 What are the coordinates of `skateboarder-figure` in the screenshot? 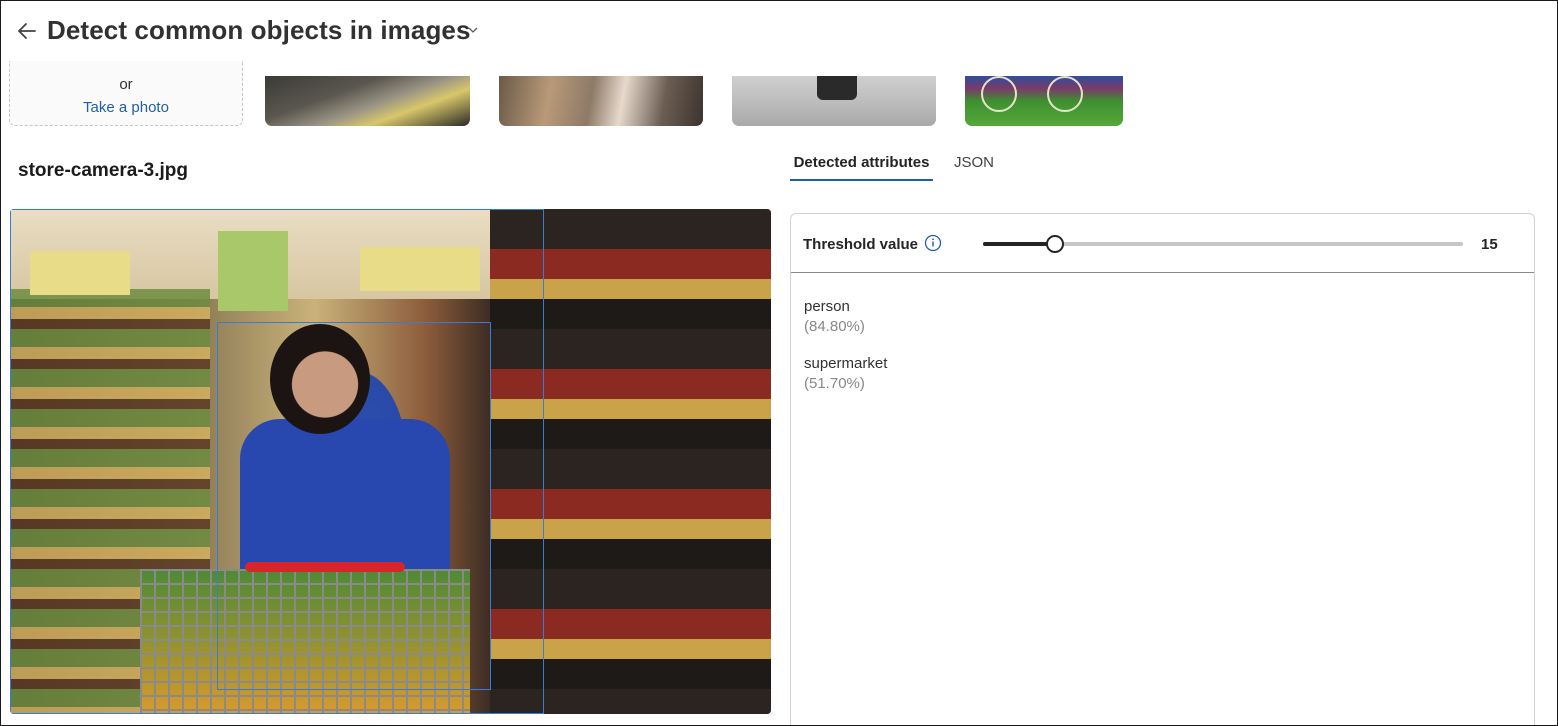 It's located at (837, 88).